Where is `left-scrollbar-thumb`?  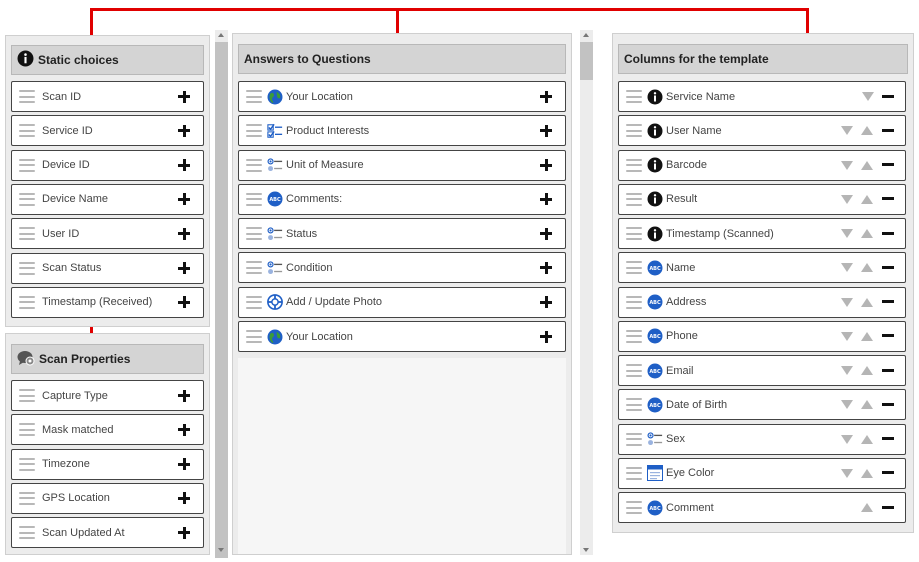
left-scrollbar-thumb is located at coordinates (221, 300).